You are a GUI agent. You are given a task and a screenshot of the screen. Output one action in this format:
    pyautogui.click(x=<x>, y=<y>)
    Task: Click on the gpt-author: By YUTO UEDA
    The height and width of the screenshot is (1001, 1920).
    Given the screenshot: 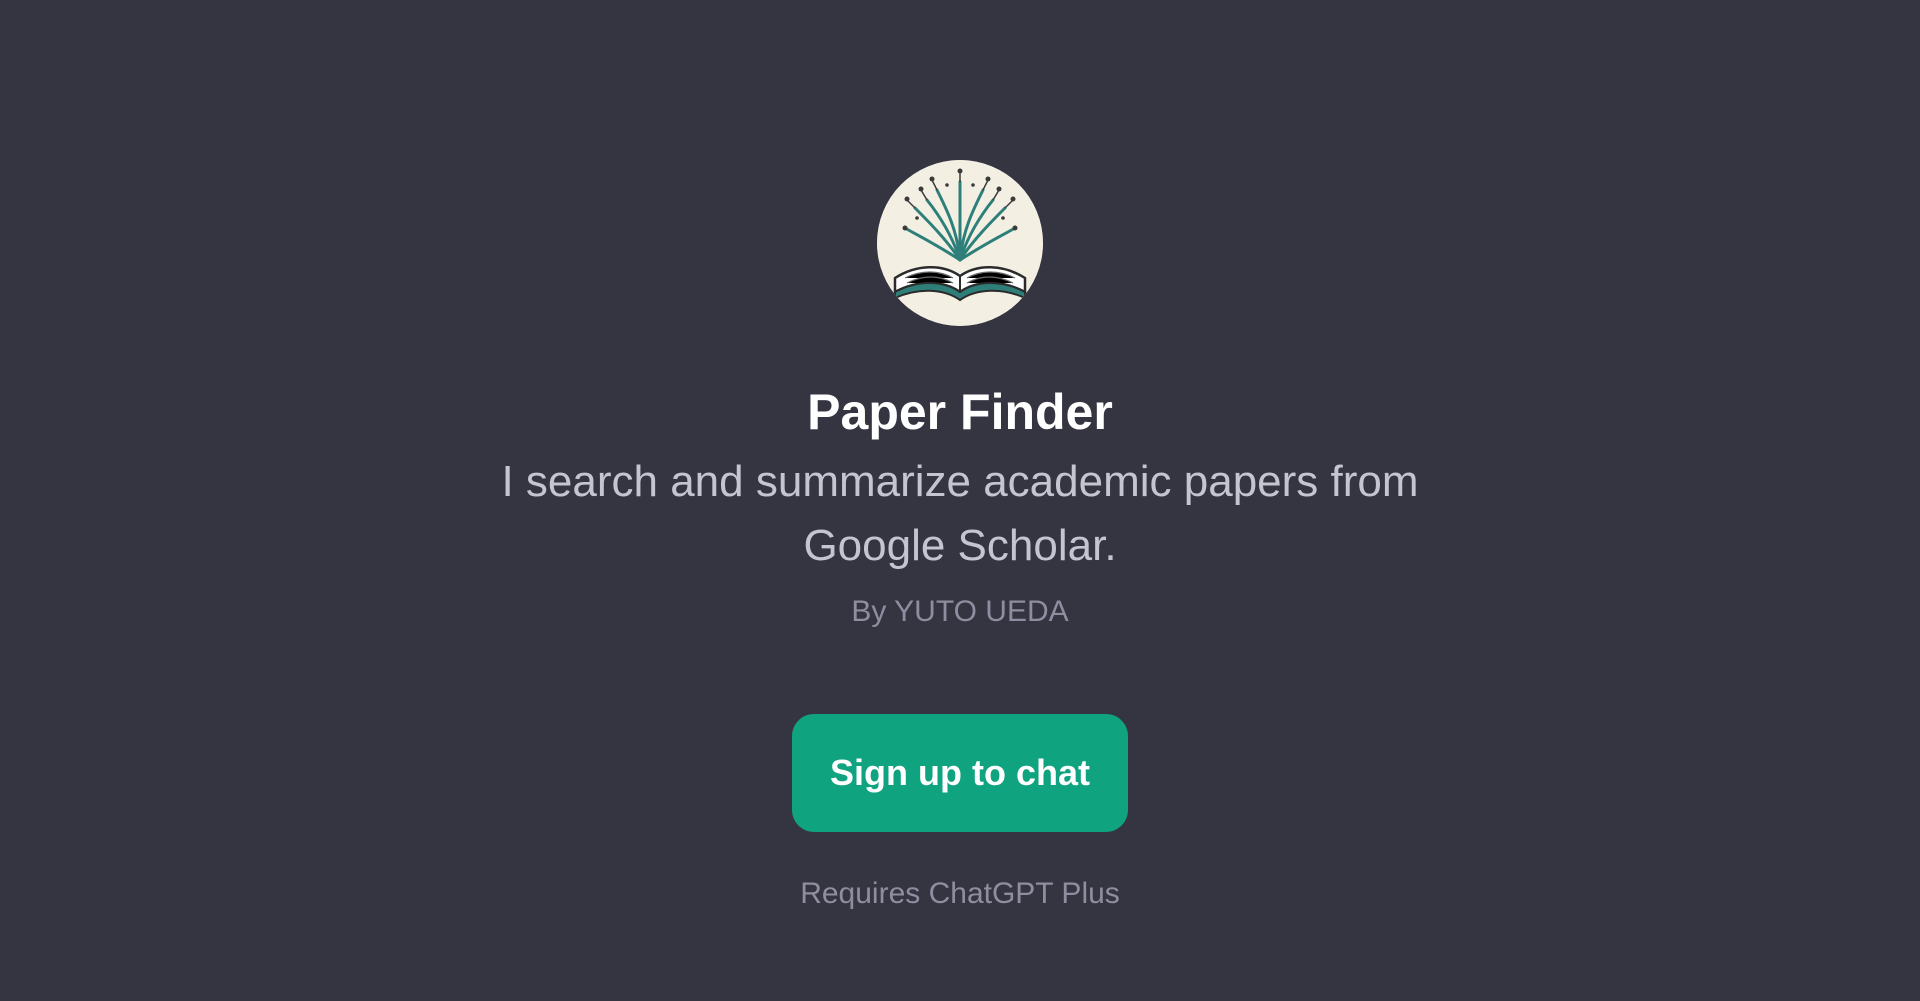 What is the action you would take?
    pyautogui.click(x=960, y=611)
    